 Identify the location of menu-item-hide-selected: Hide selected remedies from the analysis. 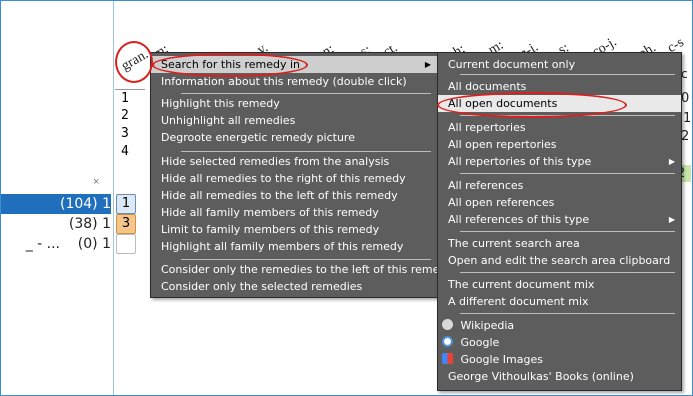
(294, 161).